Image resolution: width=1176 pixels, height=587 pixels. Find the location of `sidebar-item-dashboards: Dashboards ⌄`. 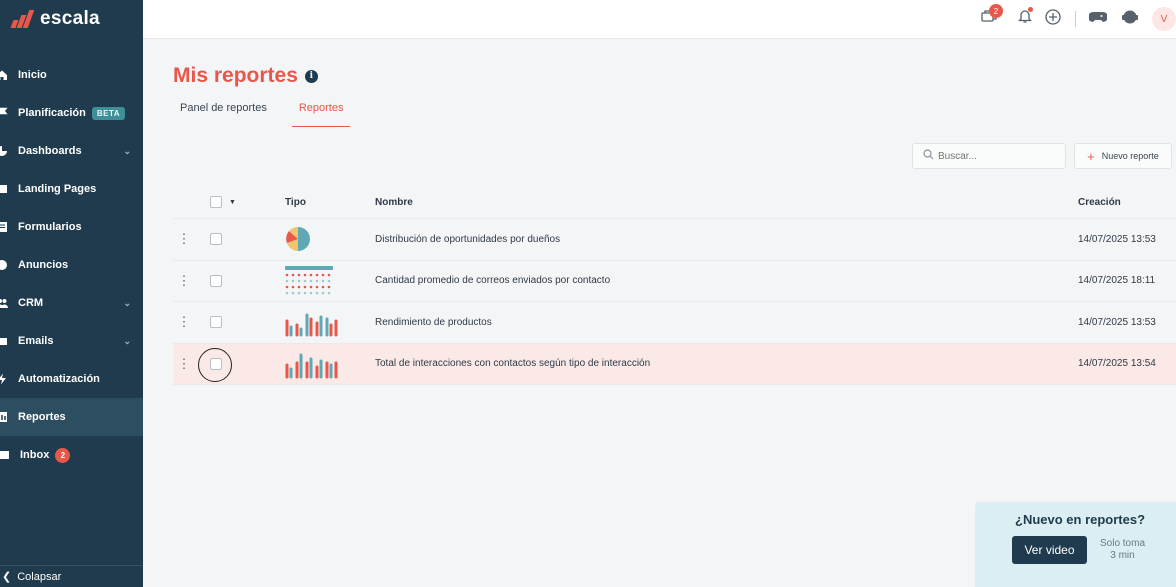

sidebar-item-dashboards: Dashboards ⌄ is located at coordinates (71, 151).